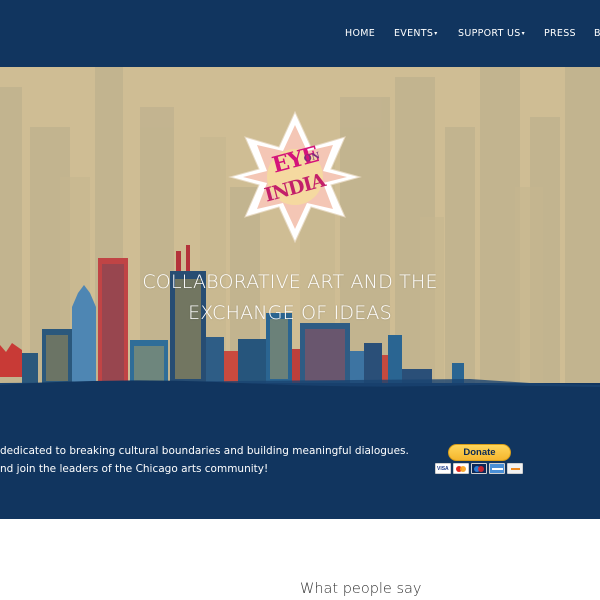  What do you see at coordinates (361, 589) in the screenshot?
I see `testimonials-title: What people say` at bounding box center [361, 589].